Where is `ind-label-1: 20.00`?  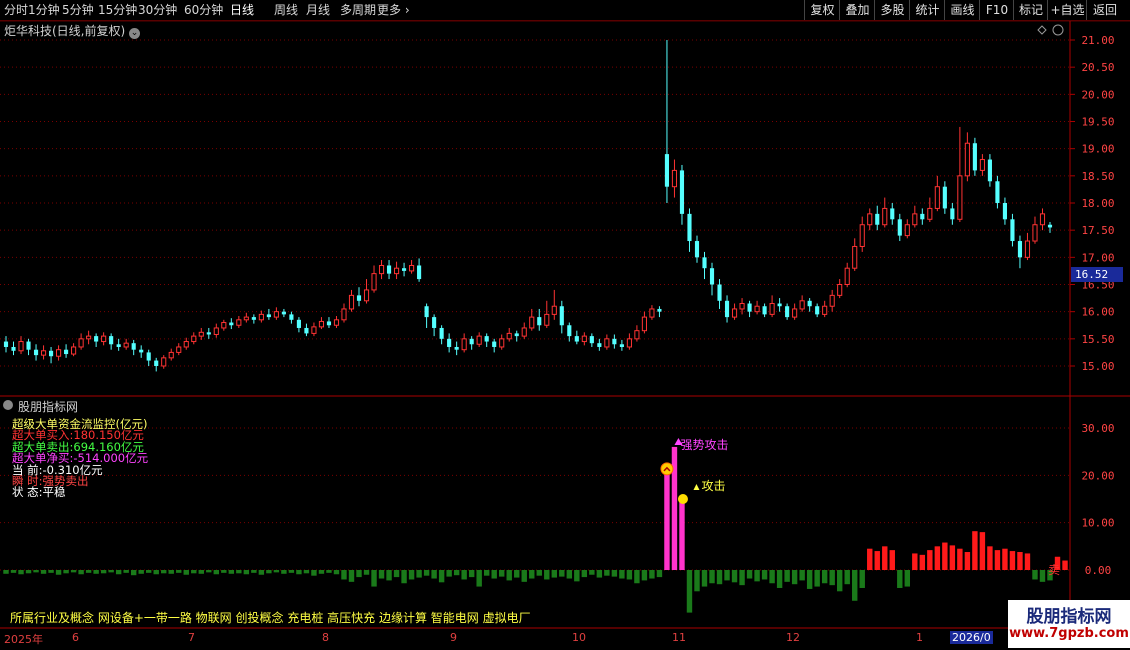 ind-label-1: 20.00 is located at coordinates (1097, 475).